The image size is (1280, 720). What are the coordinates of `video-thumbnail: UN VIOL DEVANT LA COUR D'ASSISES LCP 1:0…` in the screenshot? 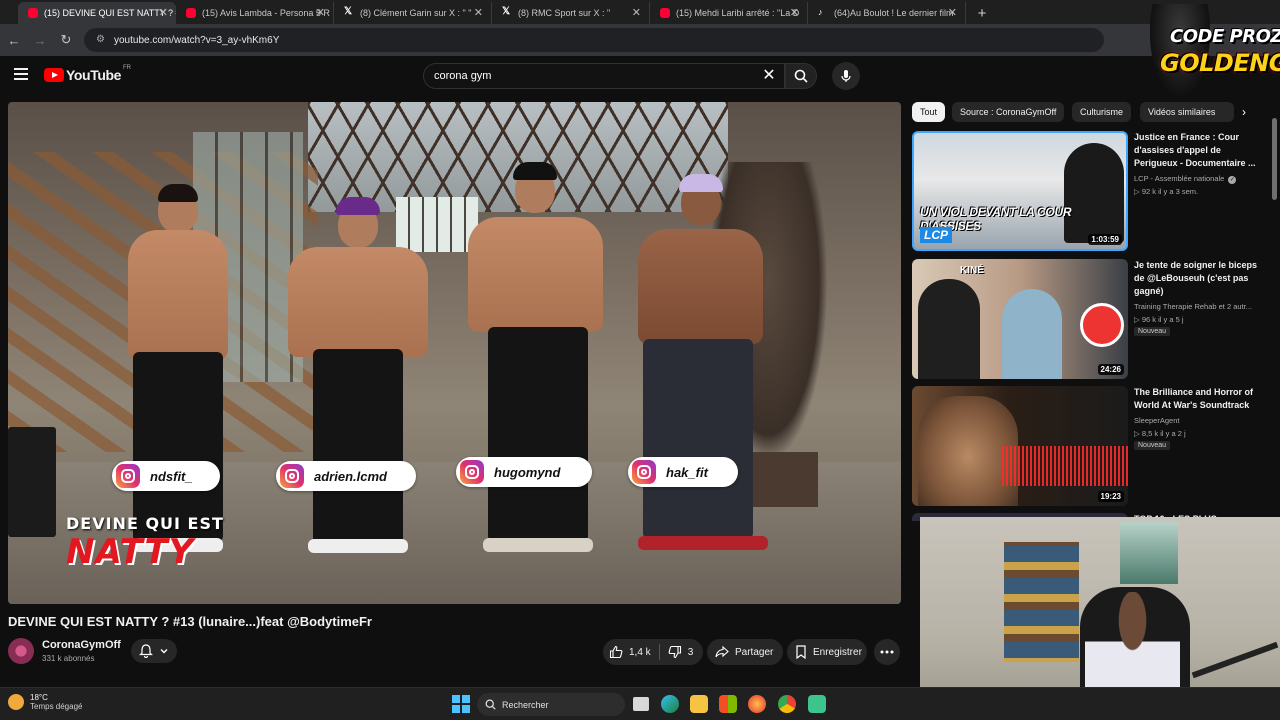 It's located at (1020, 191).